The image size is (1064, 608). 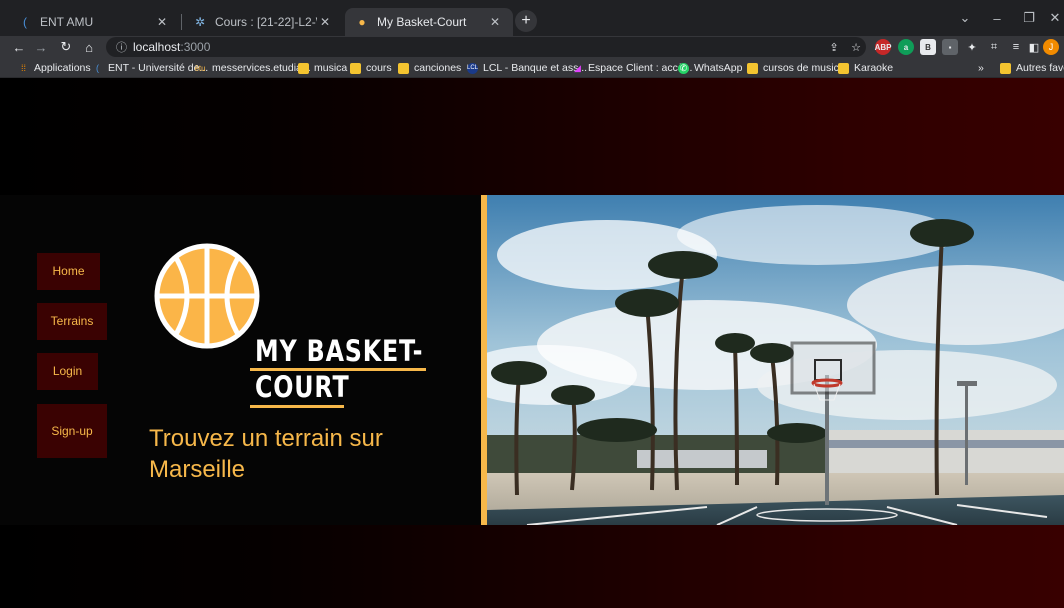 What do you see at coordinates (906, 47) in the screenshot?
I see `grammarly-extension-icon: a` at bounding box center [906, 47].